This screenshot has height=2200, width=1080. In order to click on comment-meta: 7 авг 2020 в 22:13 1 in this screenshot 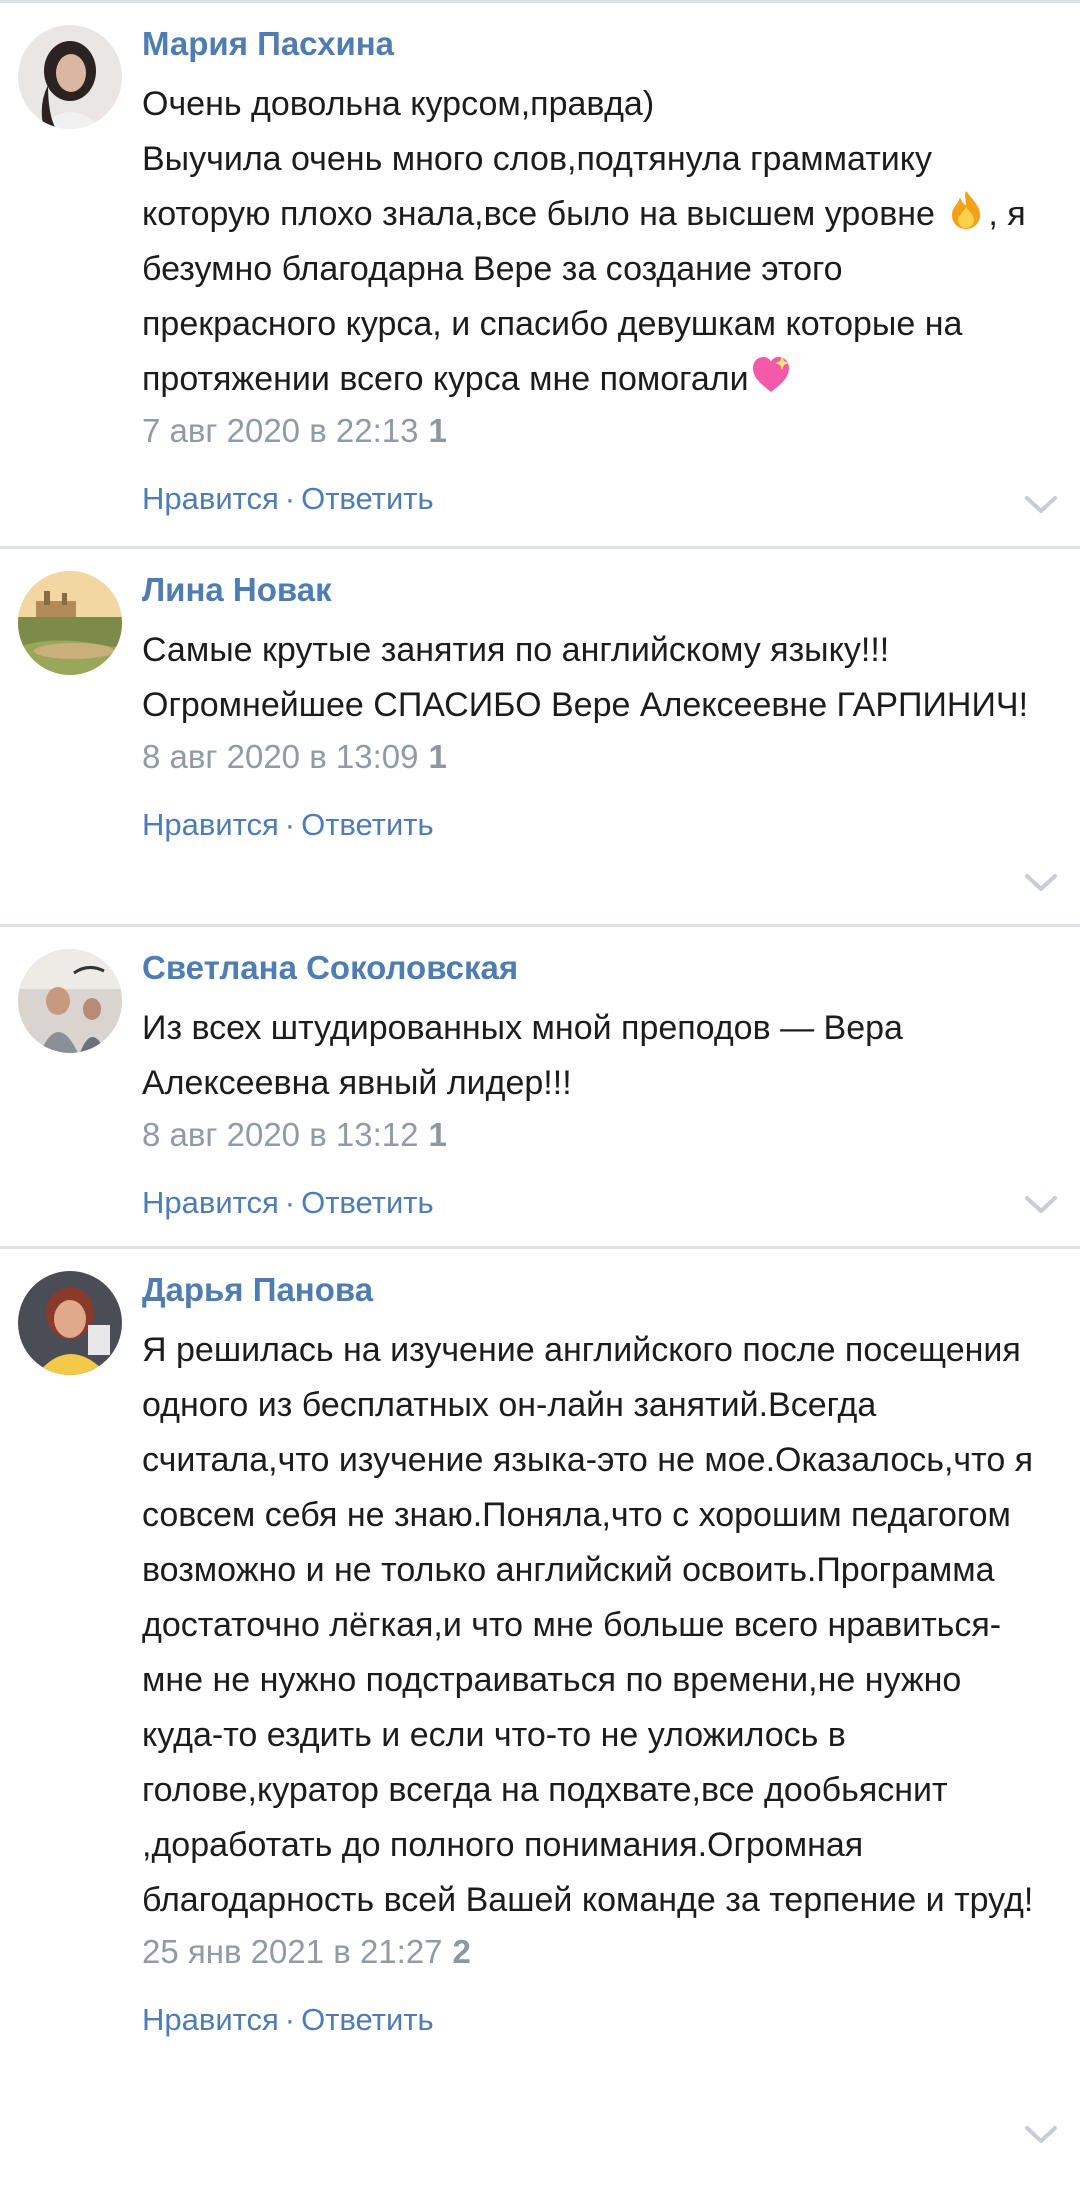, I will do `click(591, 431)`.